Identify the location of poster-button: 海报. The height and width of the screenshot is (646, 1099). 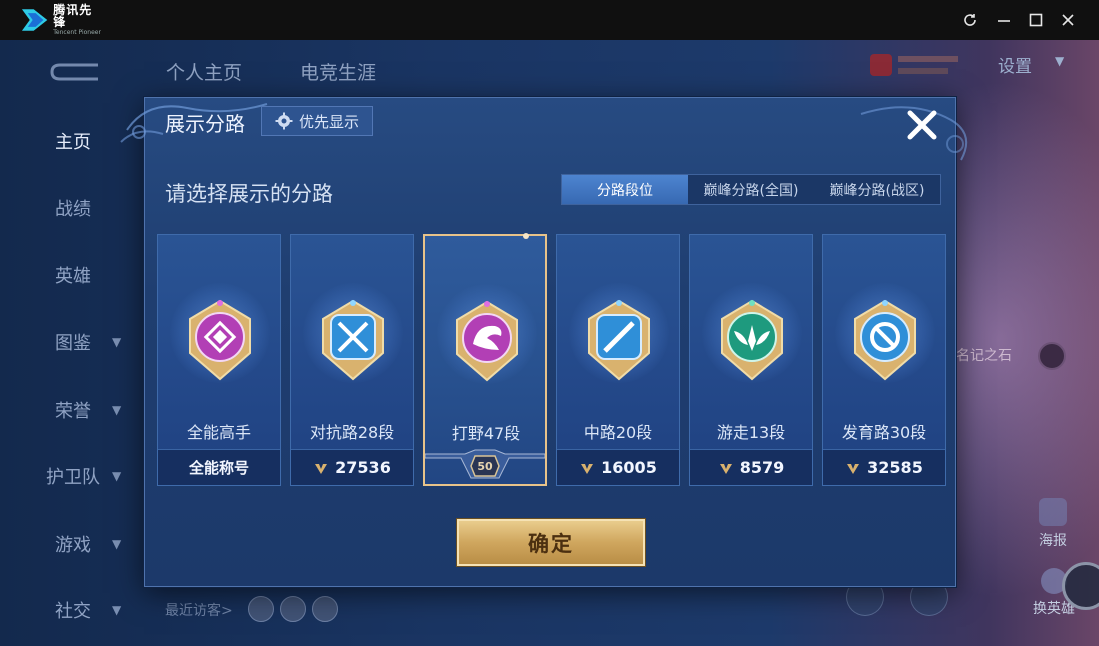
(1053, 528).